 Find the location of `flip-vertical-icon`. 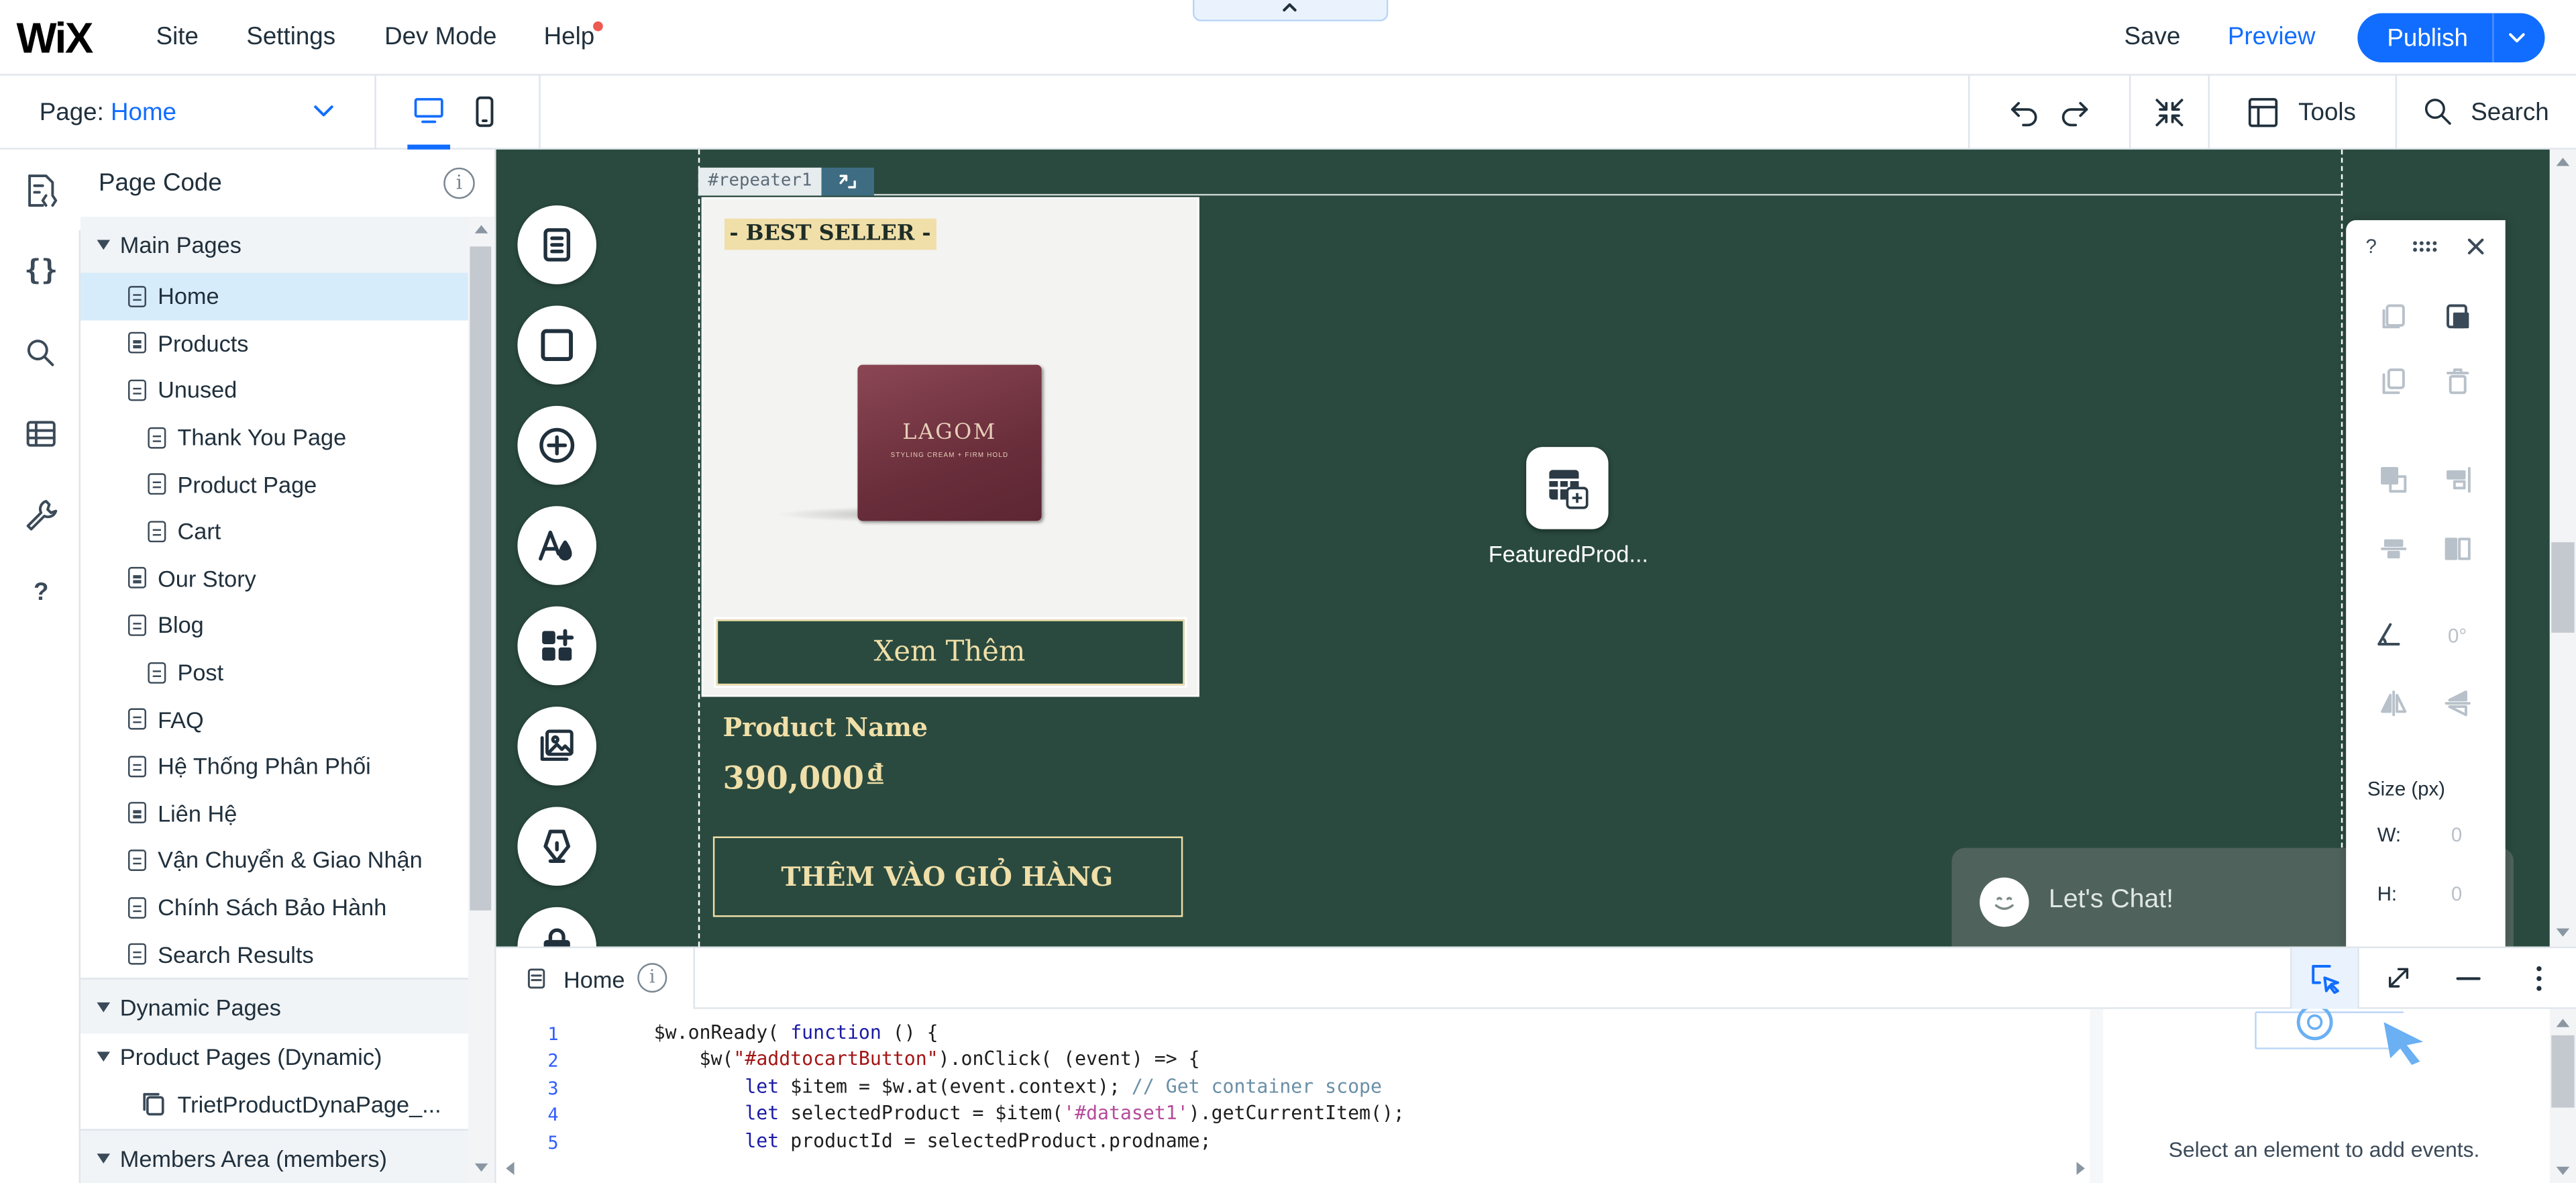

flip-vertical-icon is located at coordinates (2458, 703).